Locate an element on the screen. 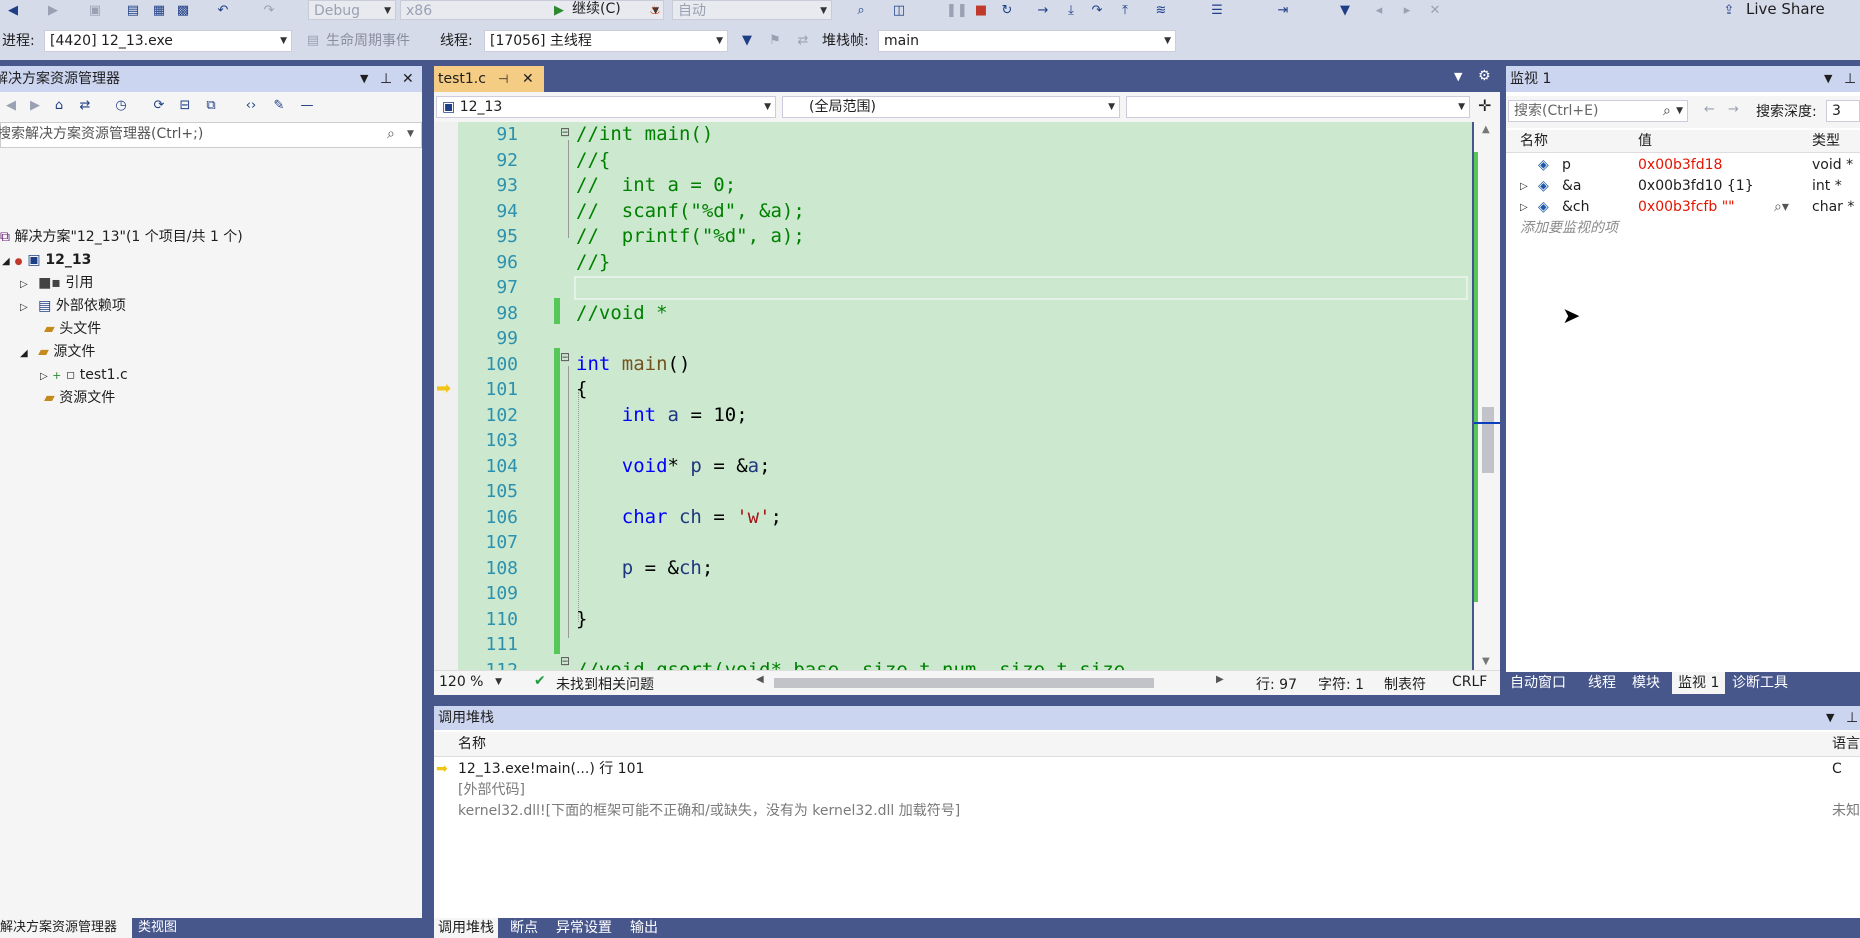  watch-row: ◈ p 0x00b3fd18 void * is located at coordinates (1683, 165).